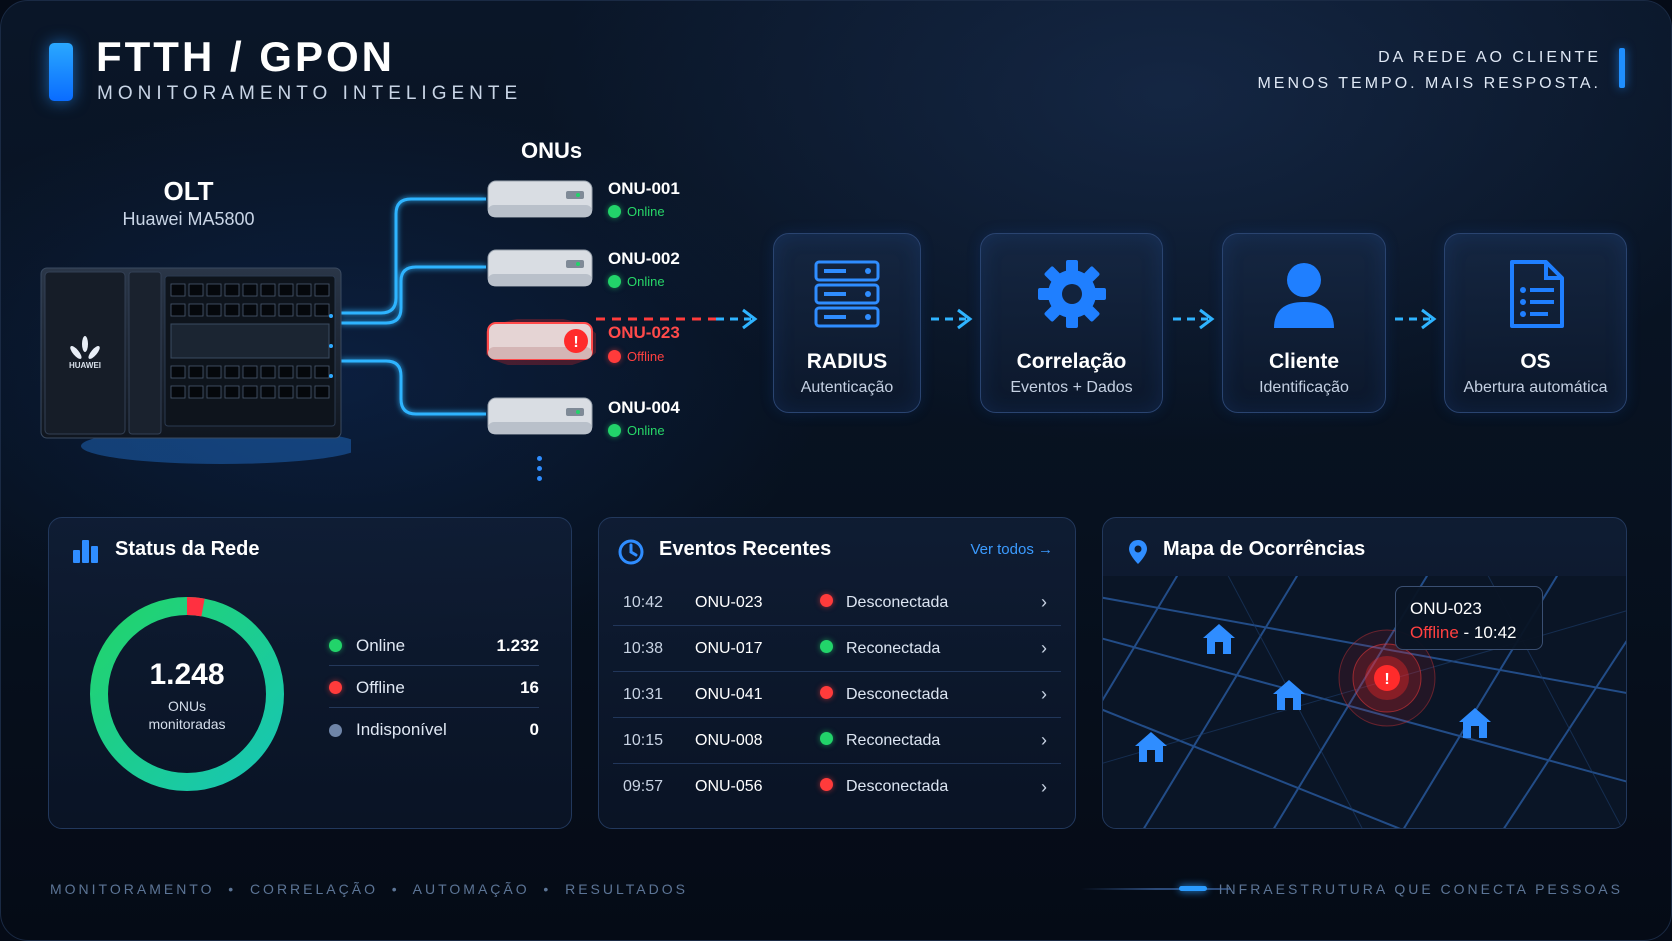 Image resolution: width=1672 pixels, height=941 pixels. I want to click on legend-indisponivel: Indisponível 0, so click(434, 730).